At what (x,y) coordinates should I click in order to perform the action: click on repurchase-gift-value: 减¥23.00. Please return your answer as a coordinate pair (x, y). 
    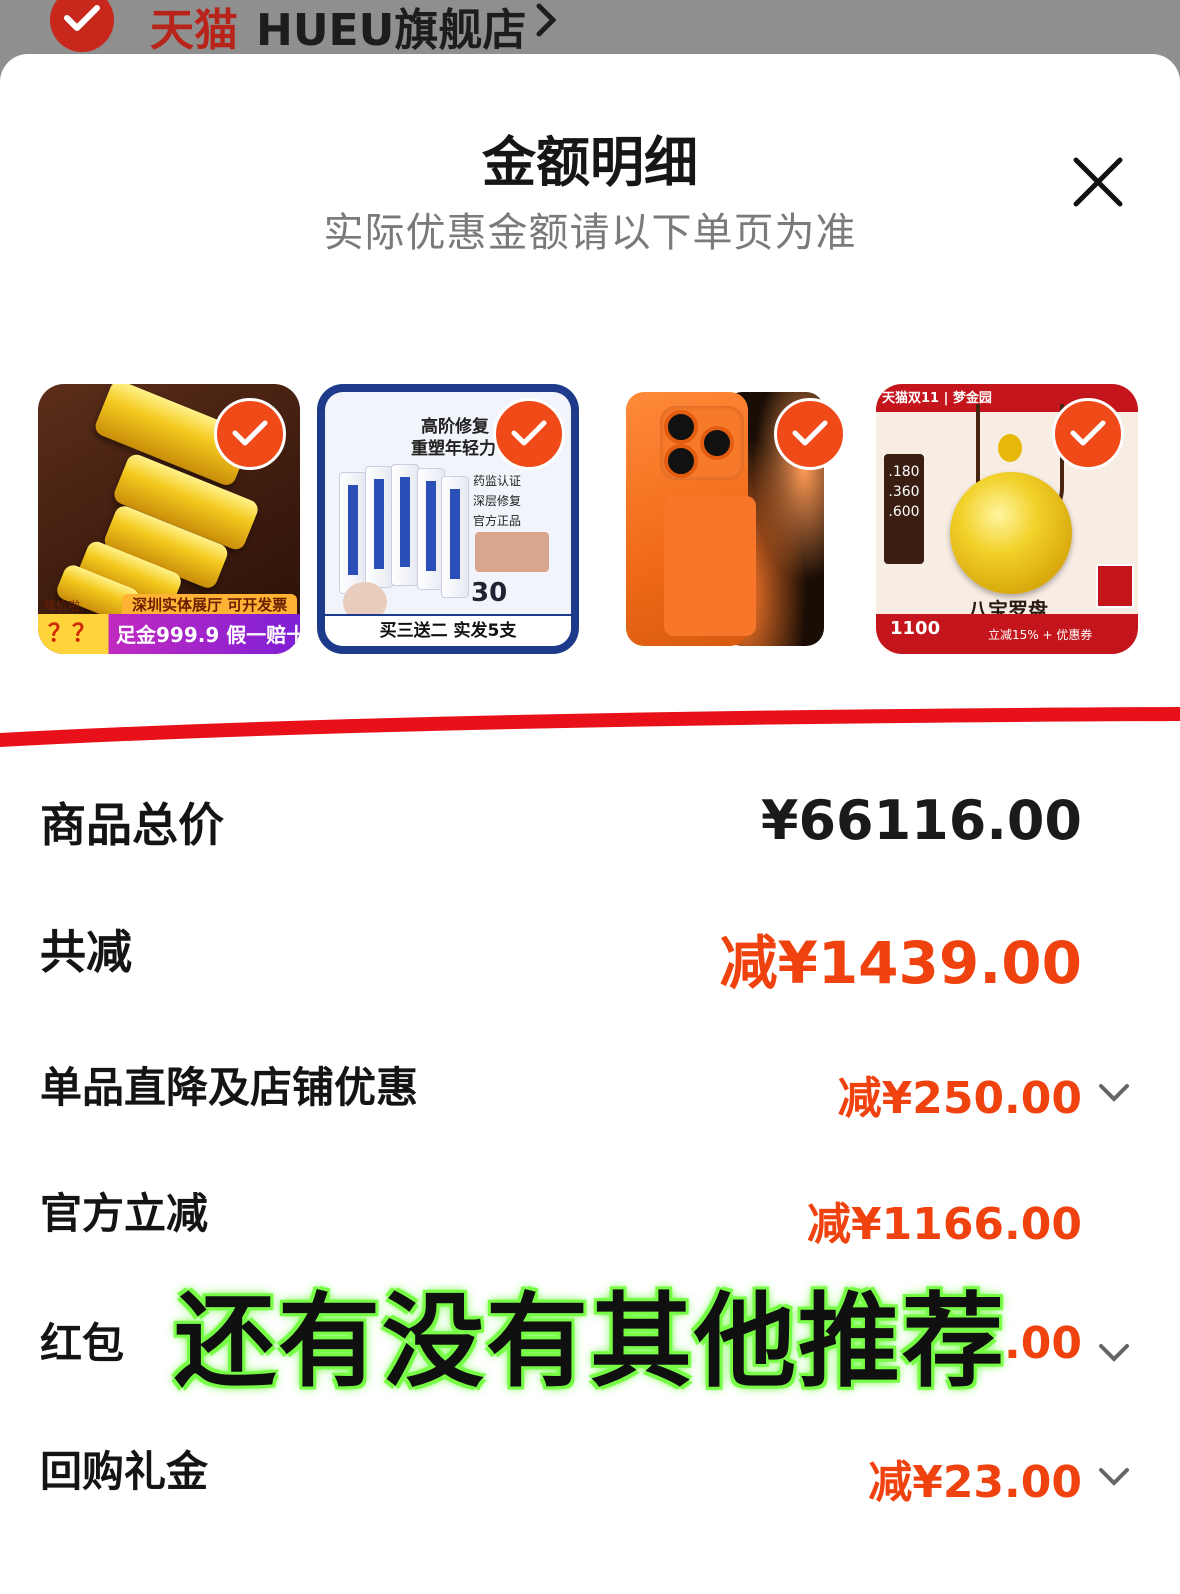
    Looking at the image, I should click on (975, 1482).